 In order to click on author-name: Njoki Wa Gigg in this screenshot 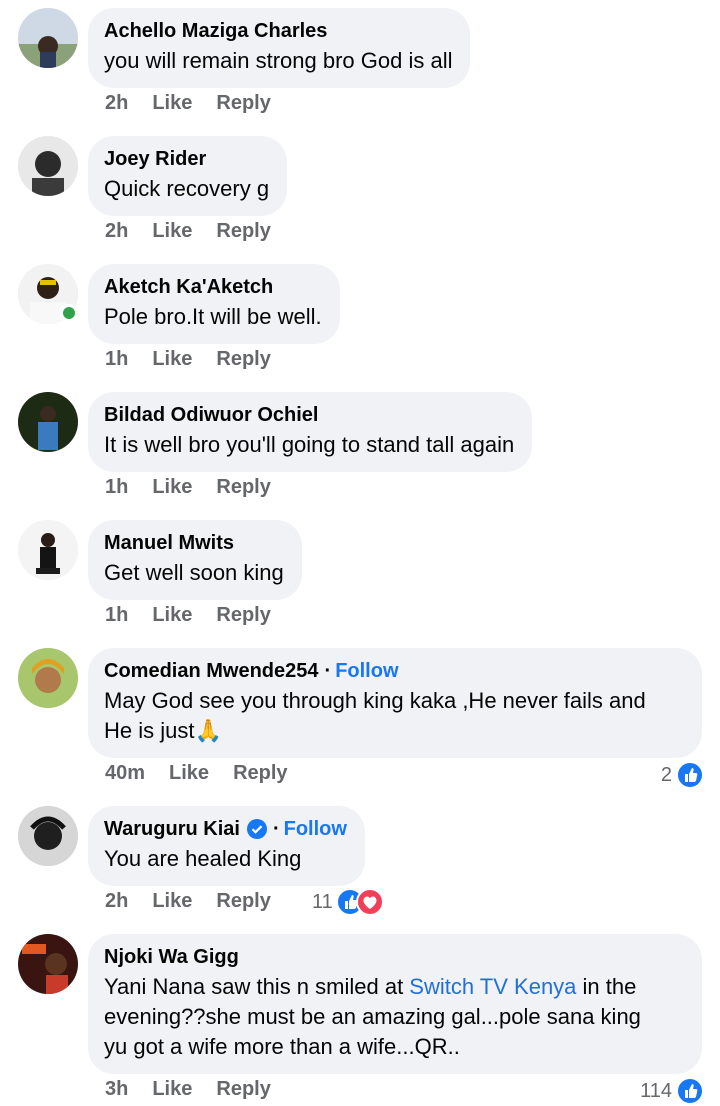, I will do `click(171, 957)`.